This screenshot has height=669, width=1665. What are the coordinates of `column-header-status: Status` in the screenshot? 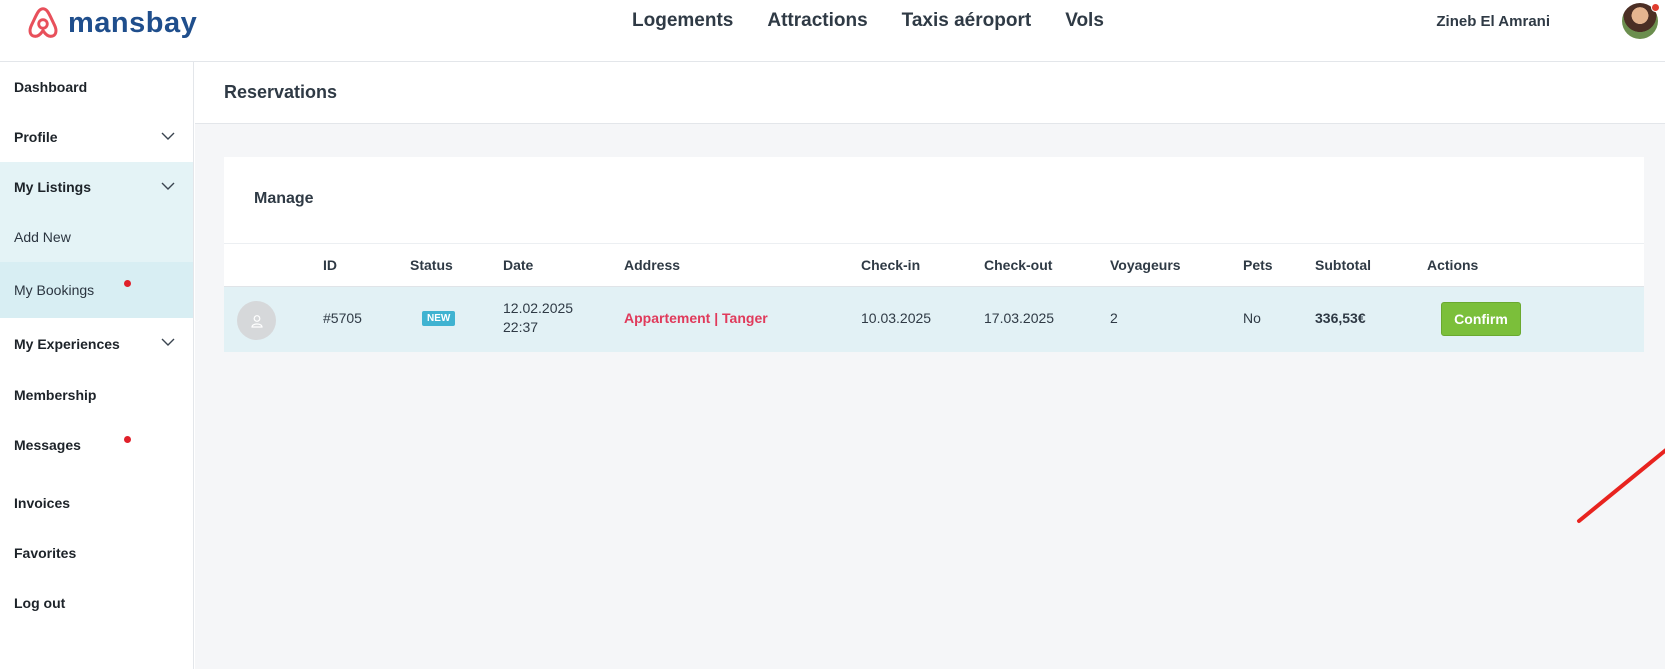 It's located at (431, 265).